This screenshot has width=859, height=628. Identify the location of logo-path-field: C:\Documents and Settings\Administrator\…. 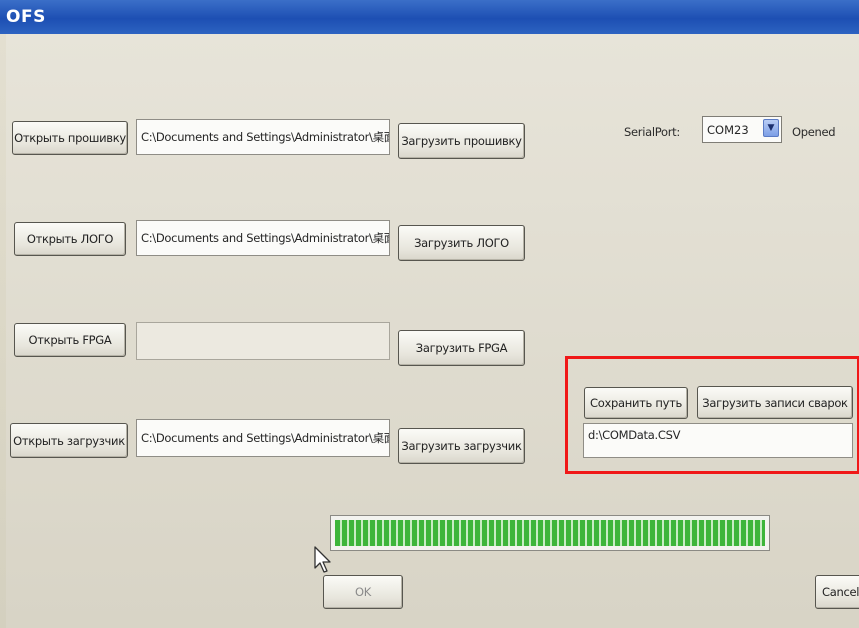
(263, 238).